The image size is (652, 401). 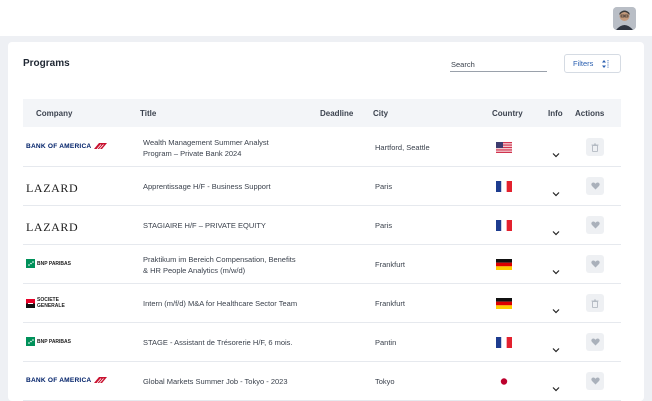 I want to click on column-header-city: City, so click(x=380, y=113).